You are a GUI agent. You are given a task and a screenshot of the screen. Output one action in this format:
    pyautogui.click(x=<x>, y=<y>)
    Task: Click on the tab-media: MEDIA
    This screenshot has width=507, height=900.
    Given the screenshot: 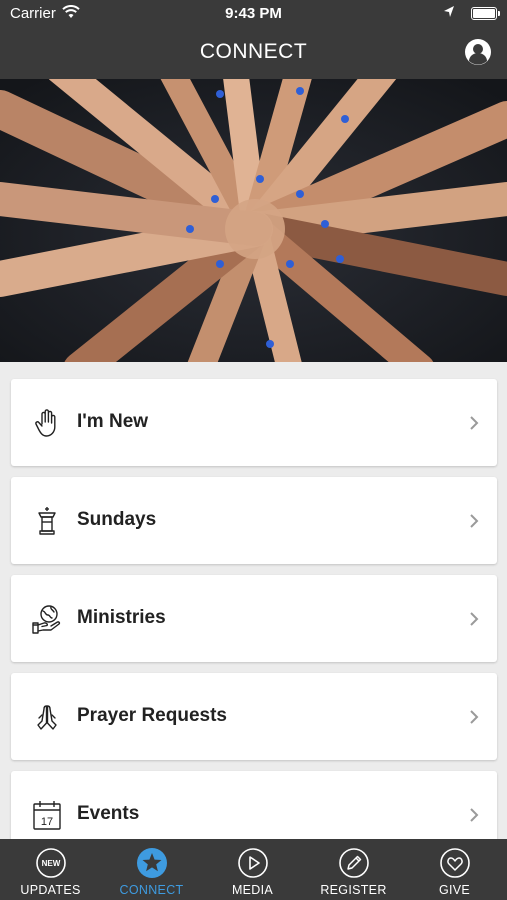 What is the action you would take?
    pyautogui.click(x=252, y=869)
    